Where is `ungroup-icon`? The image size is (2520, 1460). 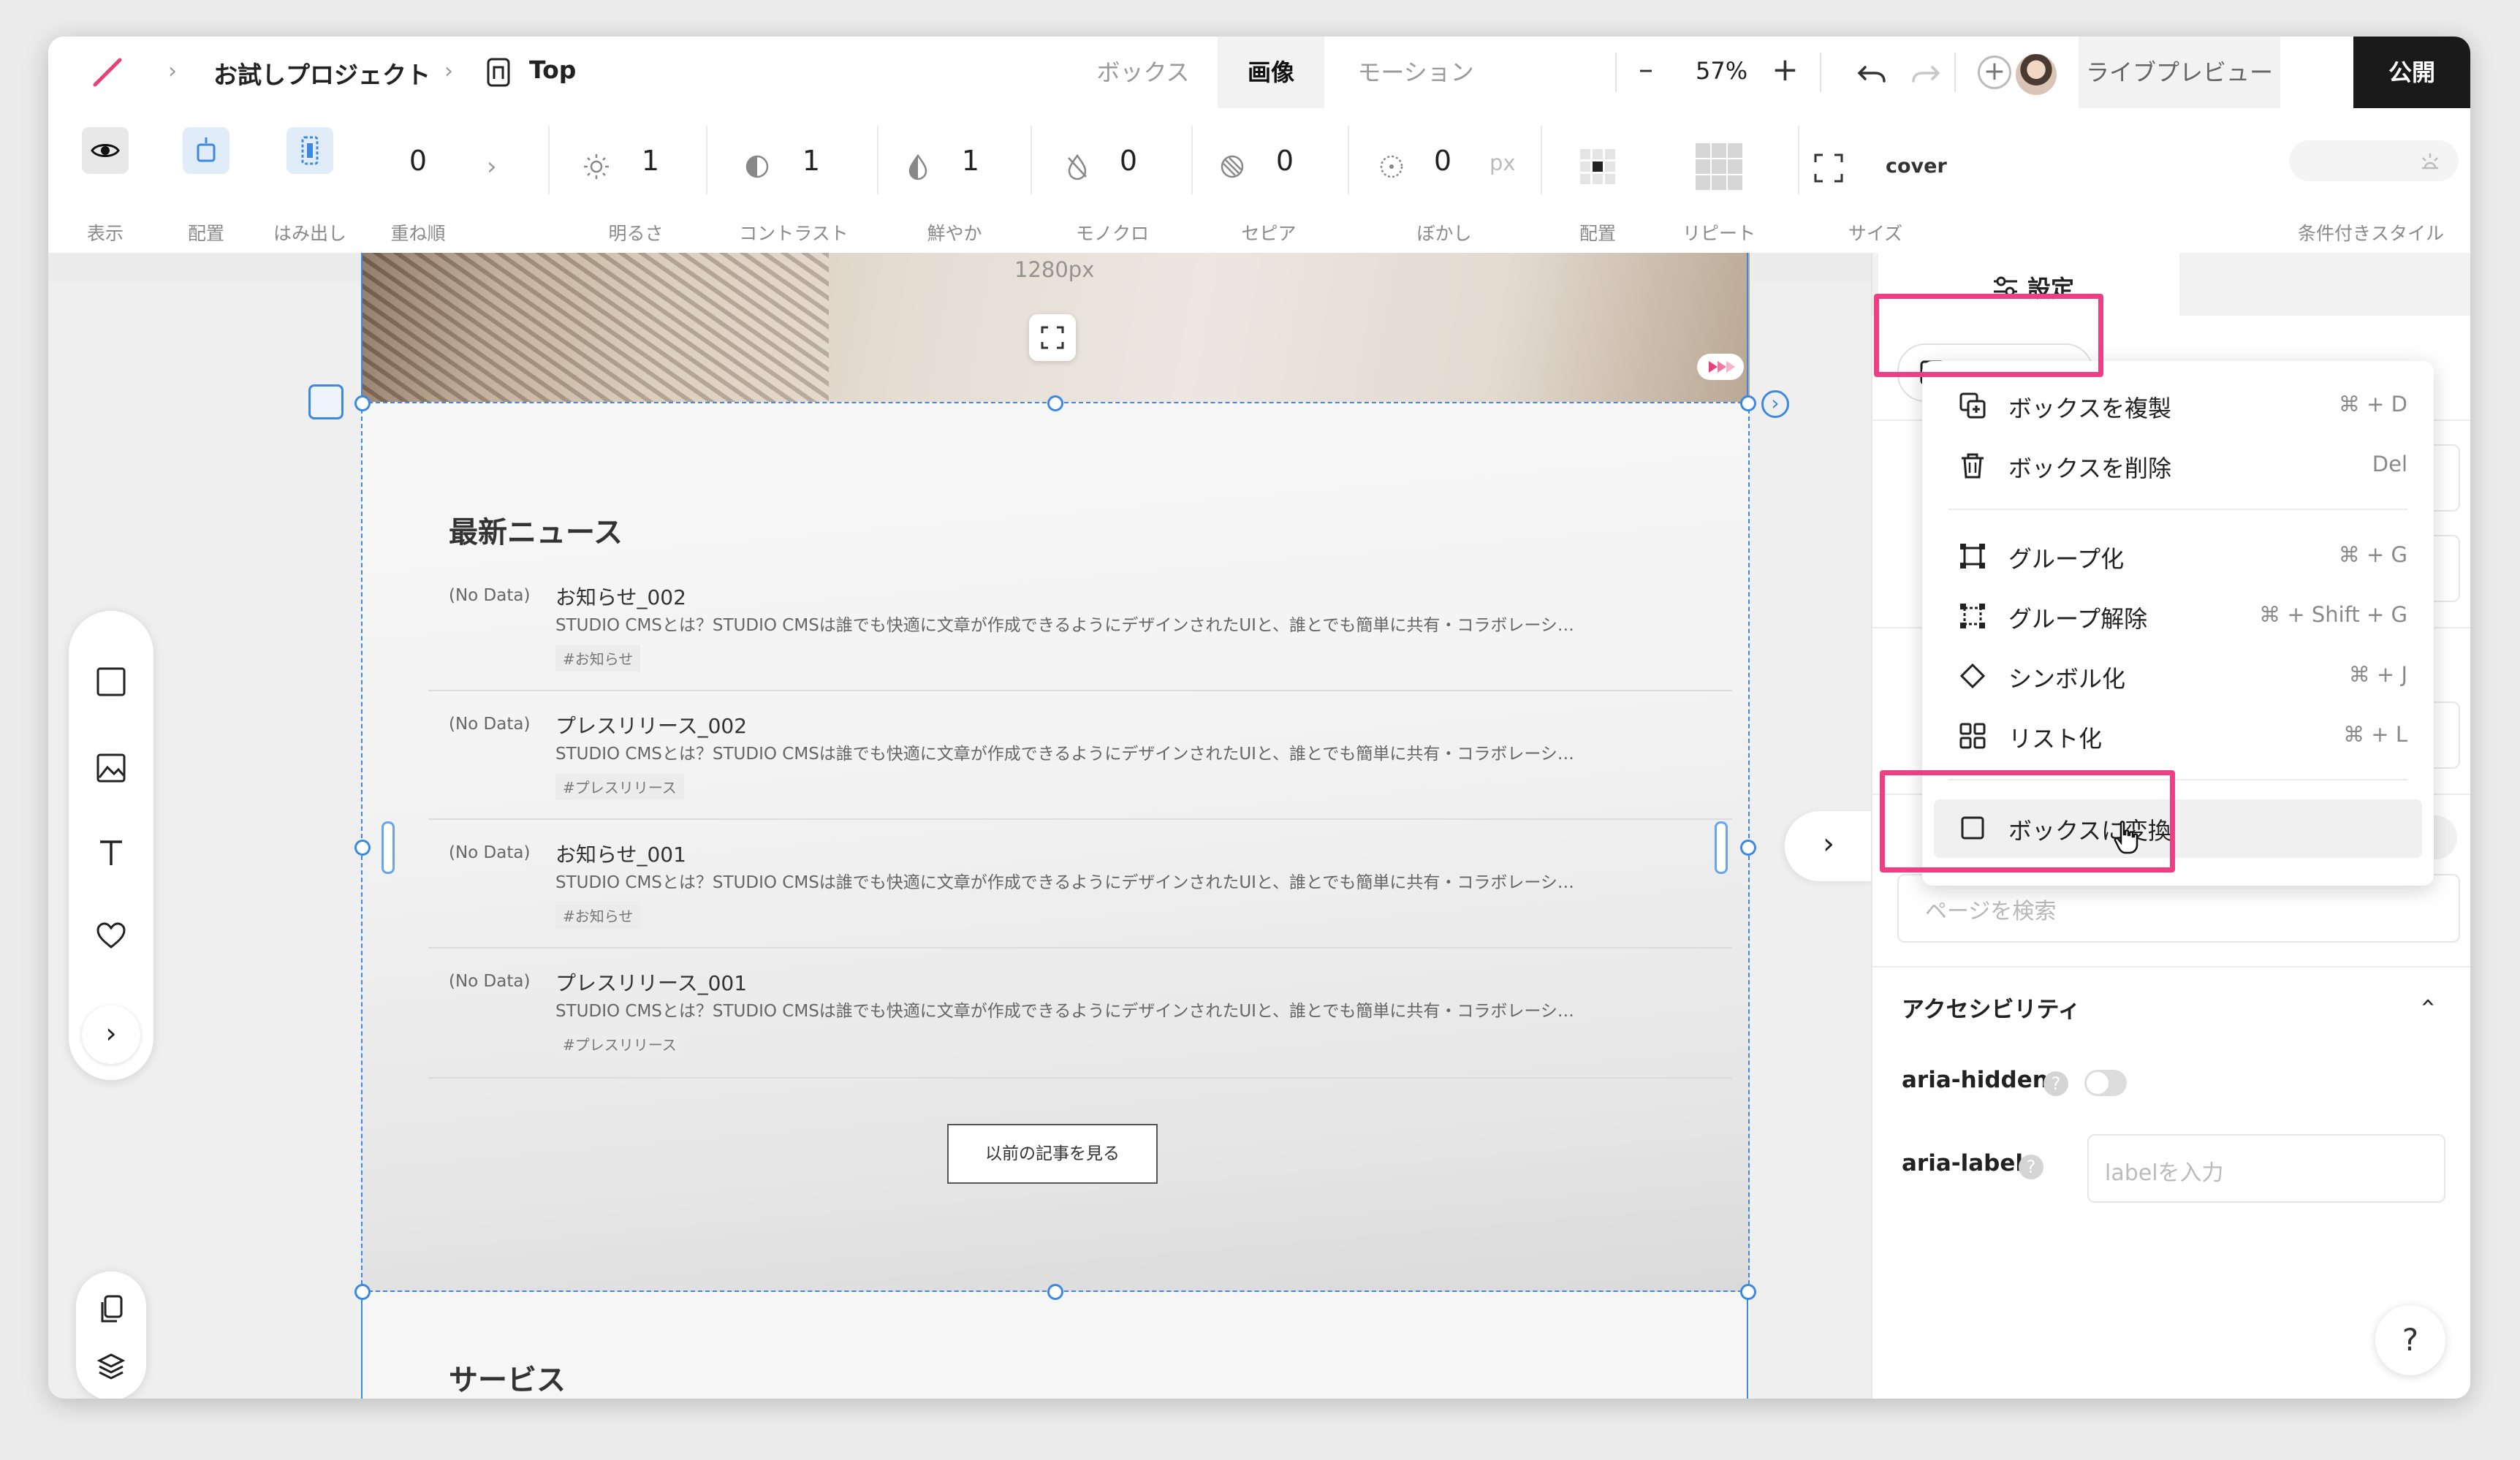
ungroup-icon is located at coordinates (1972, 616).